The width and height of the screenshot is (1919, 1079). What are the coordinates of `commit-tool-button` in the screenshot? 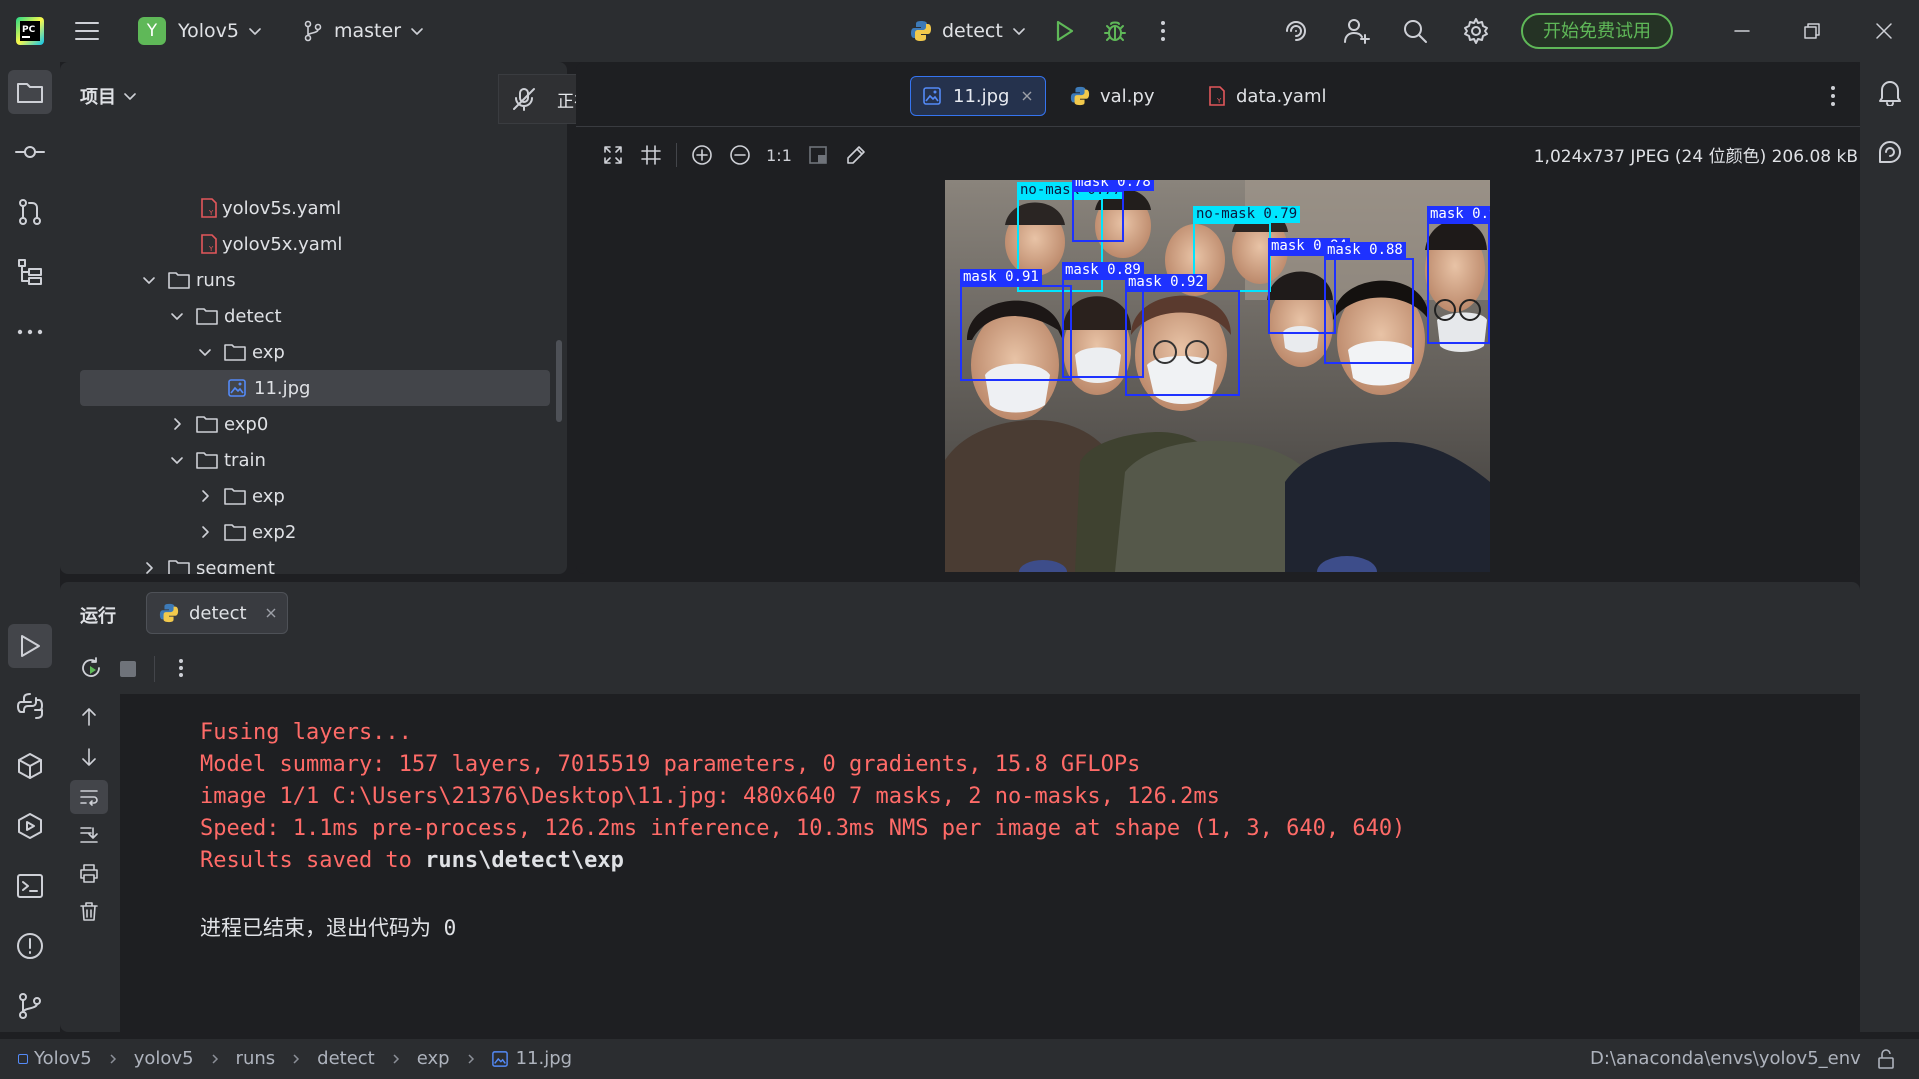 It's located at (30, 152).